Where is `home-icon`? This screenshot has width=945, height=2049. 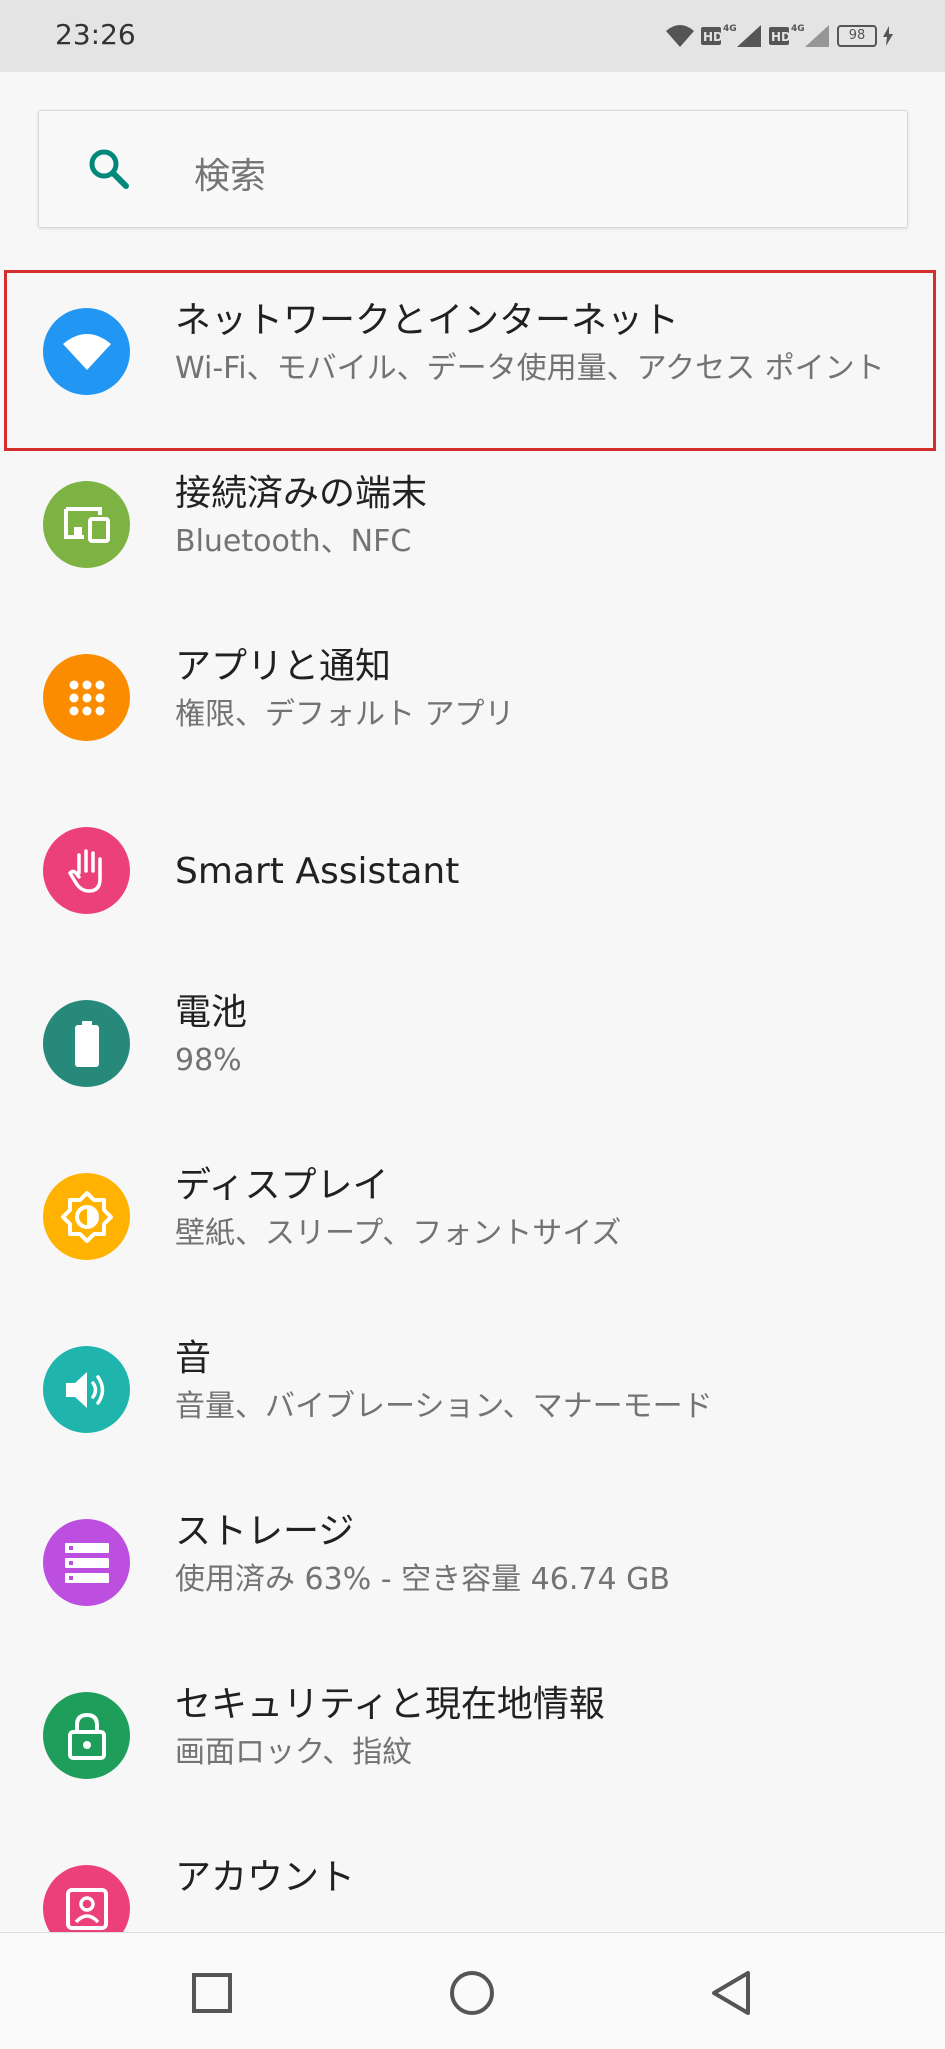 home-icon is located at coordinates (472, 1993).